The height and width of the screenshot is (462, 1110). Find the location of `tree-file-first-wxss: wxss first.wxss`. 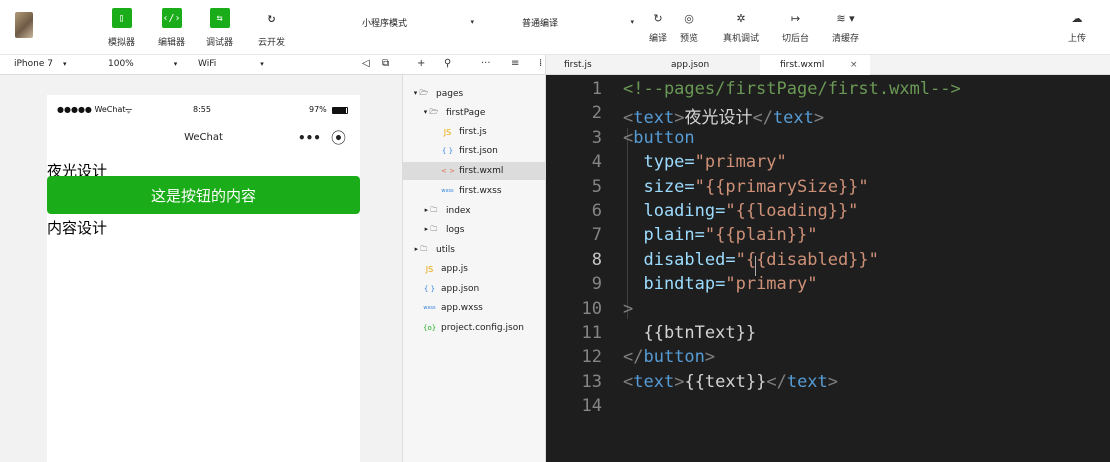

tree-file-first-wxss: wxss first.wxss is located at coordinates (471, 191).